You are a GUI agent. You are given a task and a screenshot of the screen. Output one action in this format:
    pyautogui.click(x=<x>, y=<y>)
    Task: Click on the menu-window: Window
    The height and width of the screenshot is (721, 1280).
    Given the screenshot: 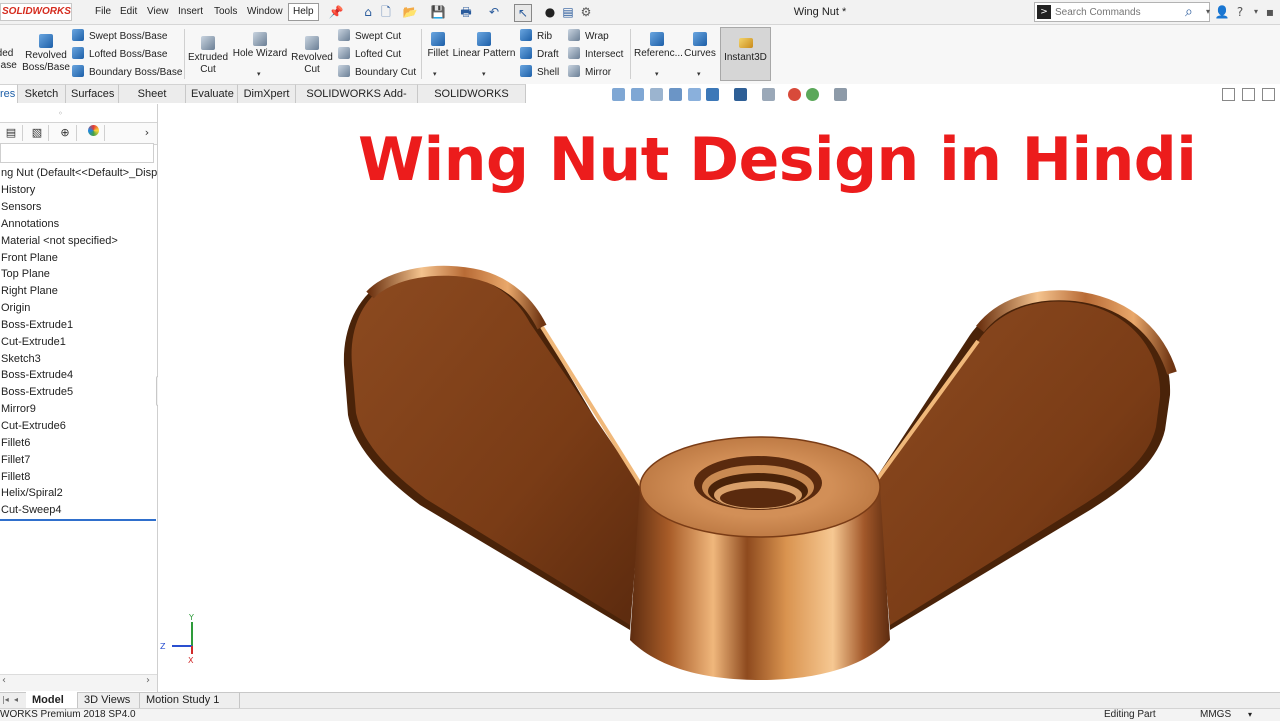 What is the action you would take?
    pyautogui.click(x=265, y=12)
    